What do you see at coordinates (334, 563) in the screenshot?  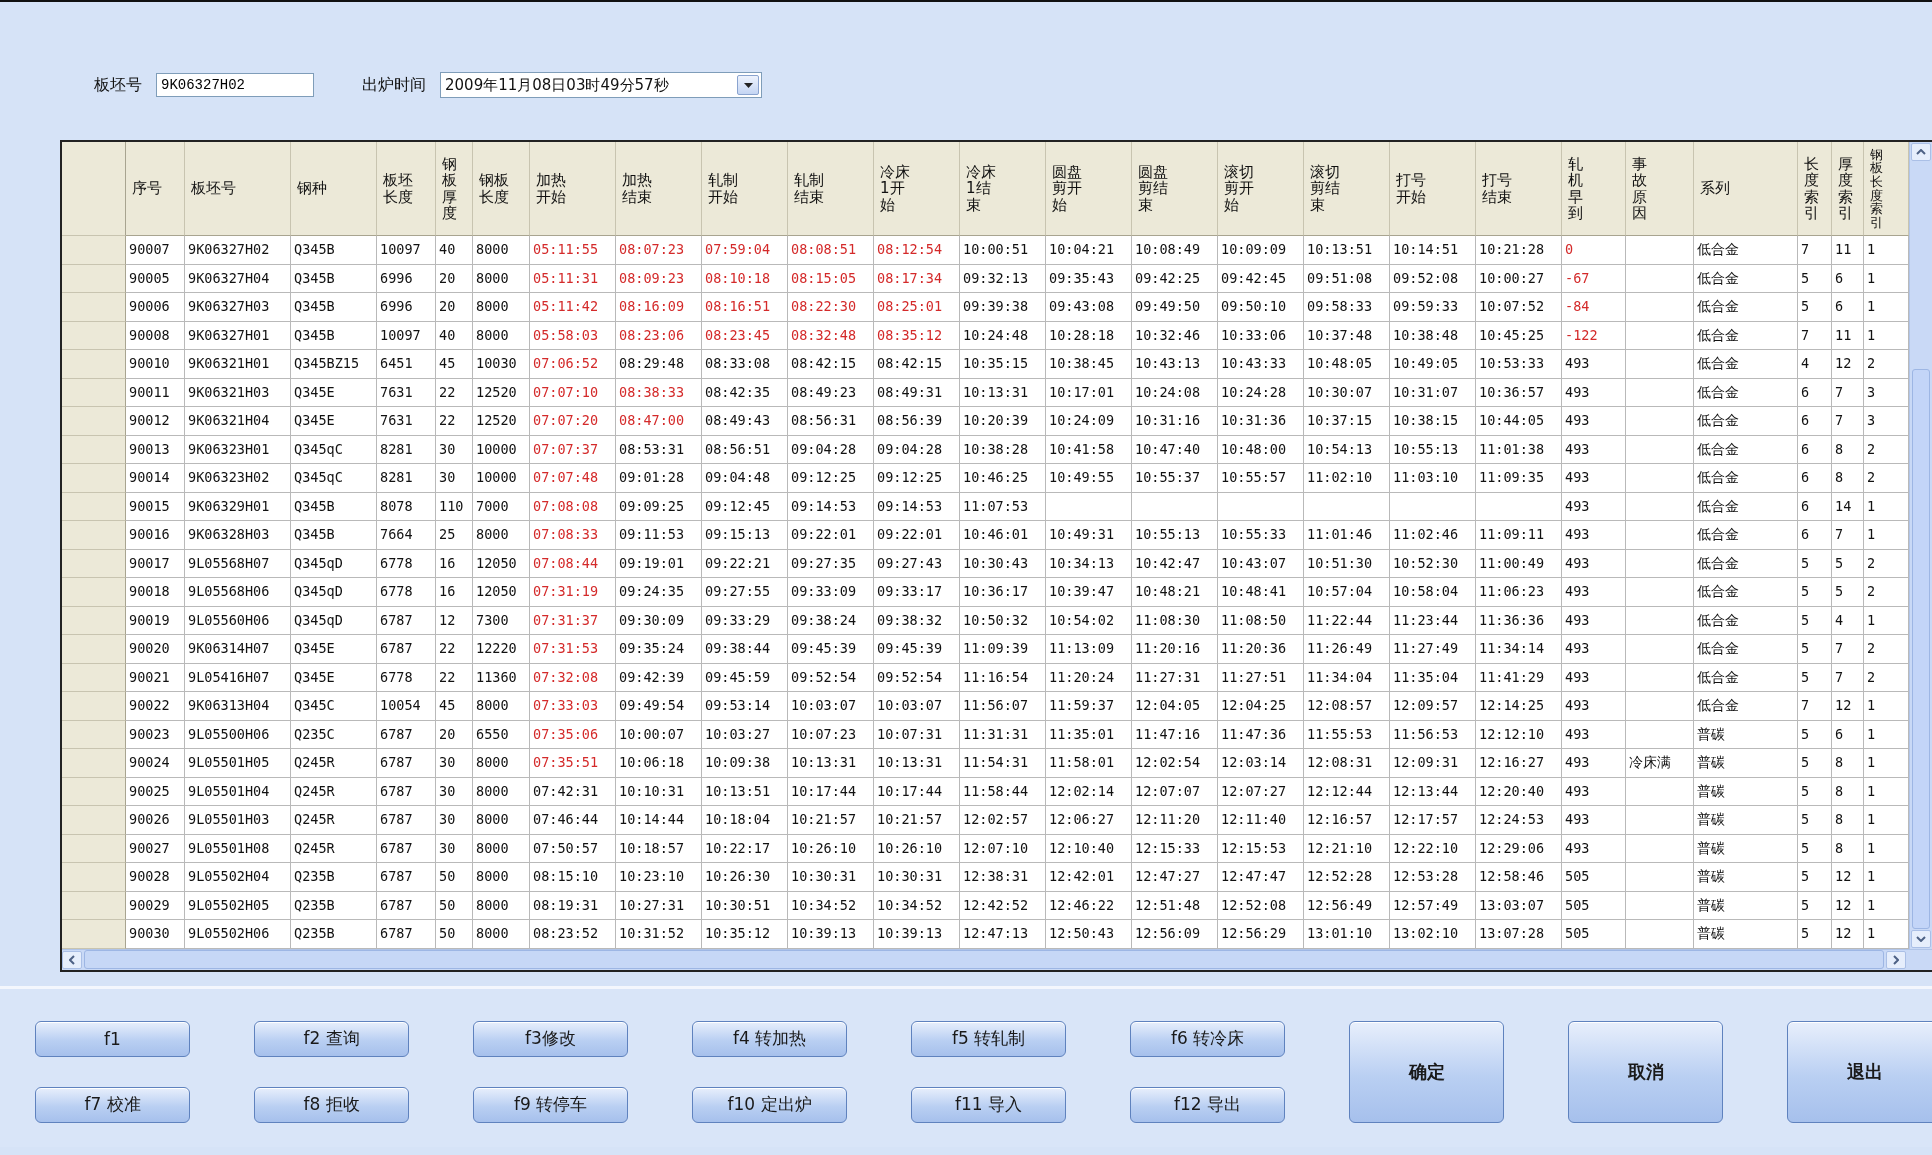 I see `table-cell: Q345qD` at bounding box center [334, 563].